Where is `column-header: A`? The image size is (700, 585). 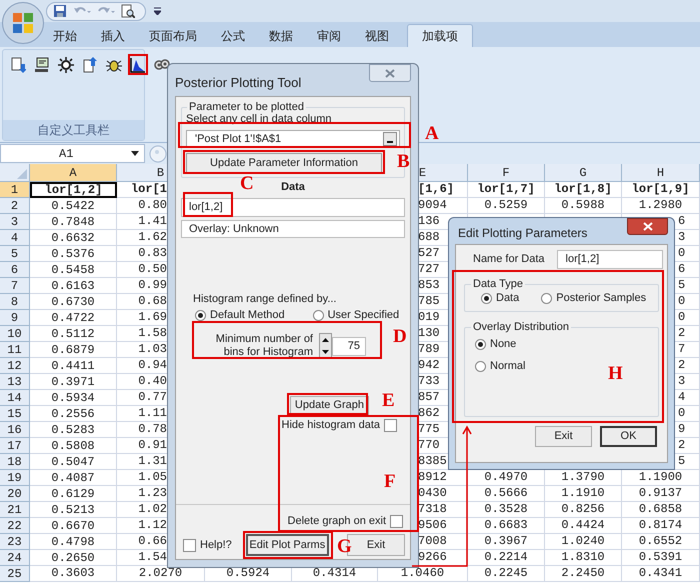
column-header: A is located at coordinates (73, 173).